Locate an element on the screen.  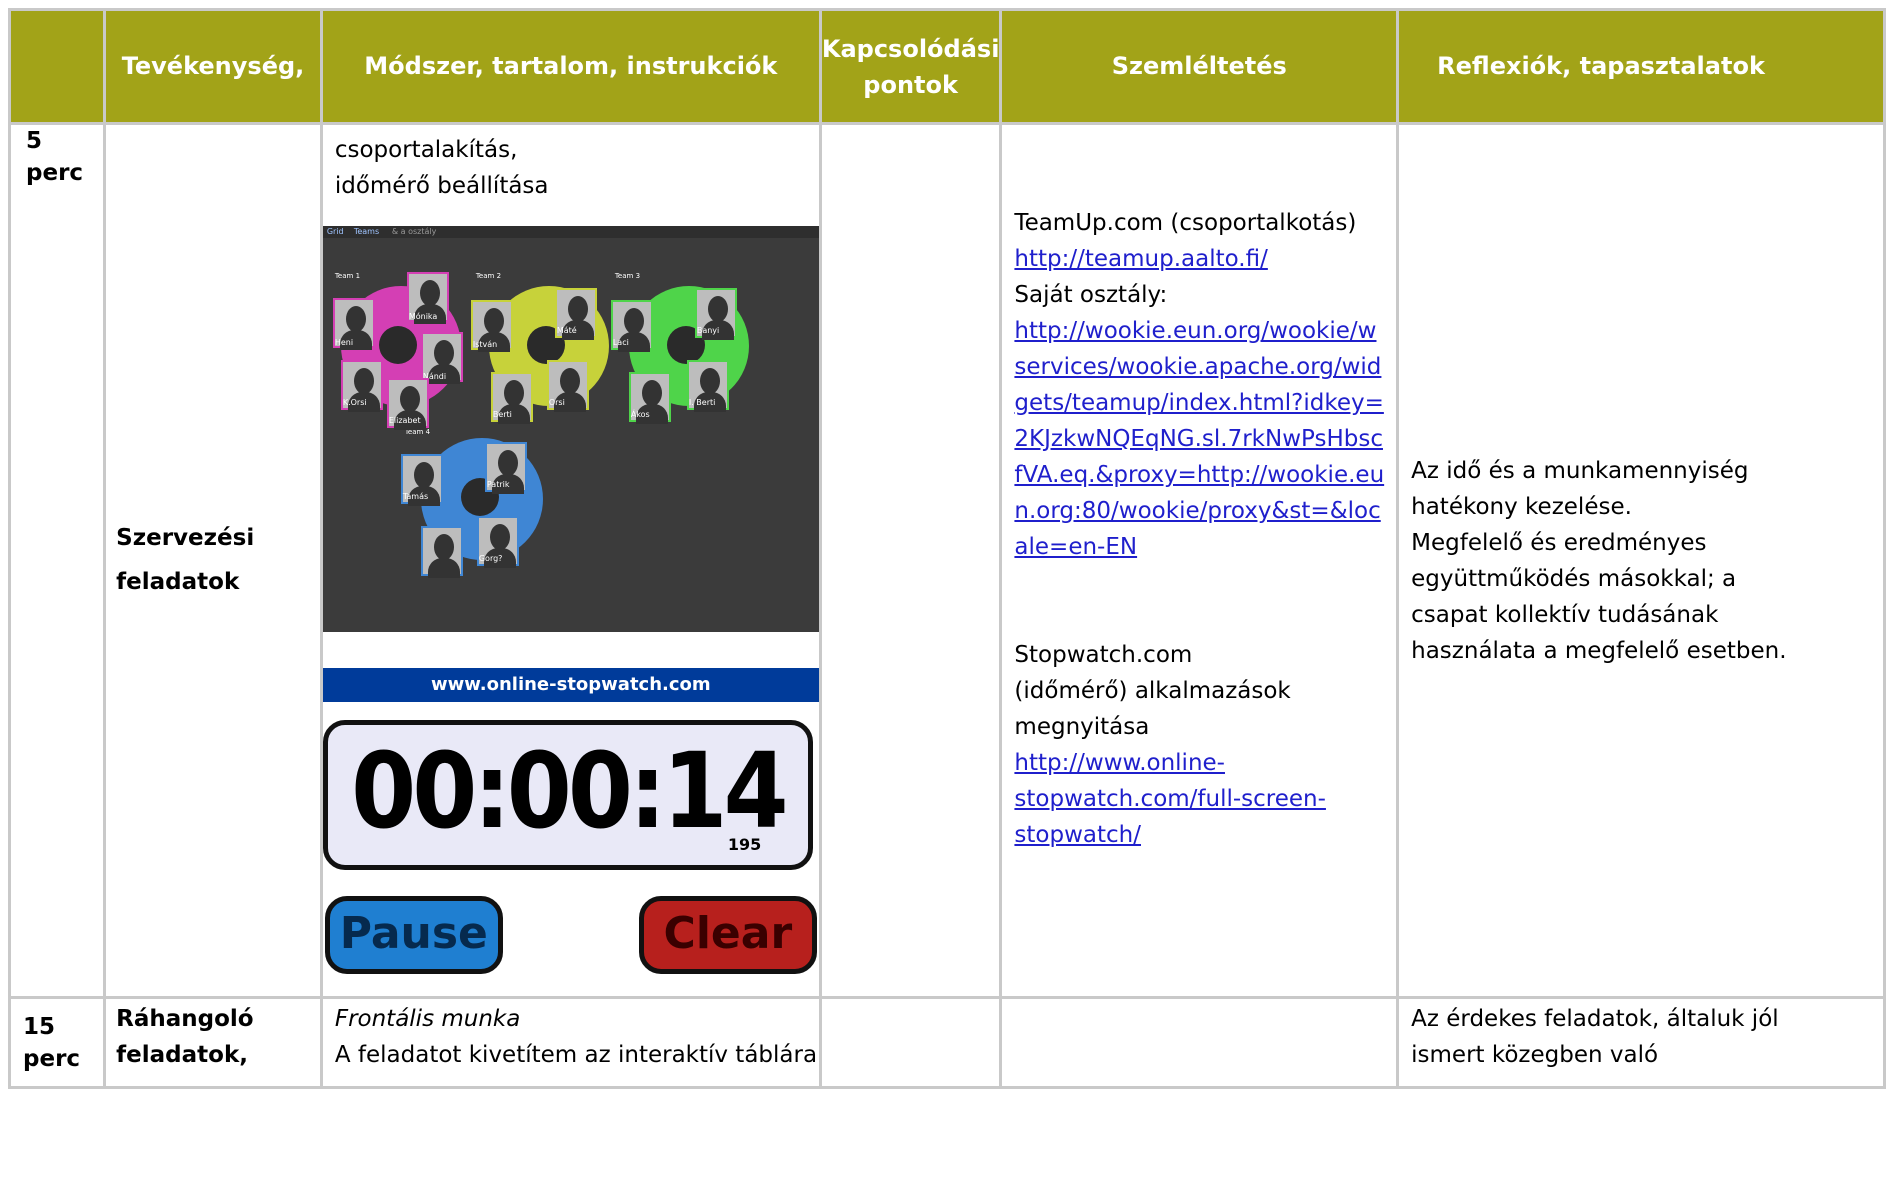
reflection-line: ismert közegben való is located at coordinates (1535, 1055).